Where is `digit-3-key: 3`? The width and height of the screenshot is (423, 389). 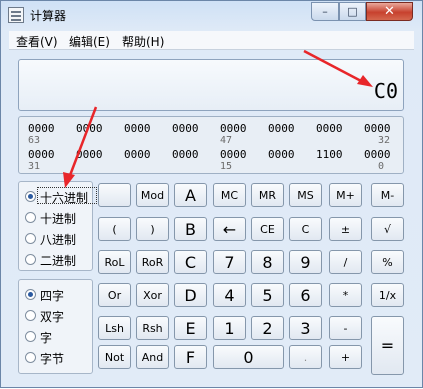
digit-3-key: 3 is located at coordinates (305, 328).